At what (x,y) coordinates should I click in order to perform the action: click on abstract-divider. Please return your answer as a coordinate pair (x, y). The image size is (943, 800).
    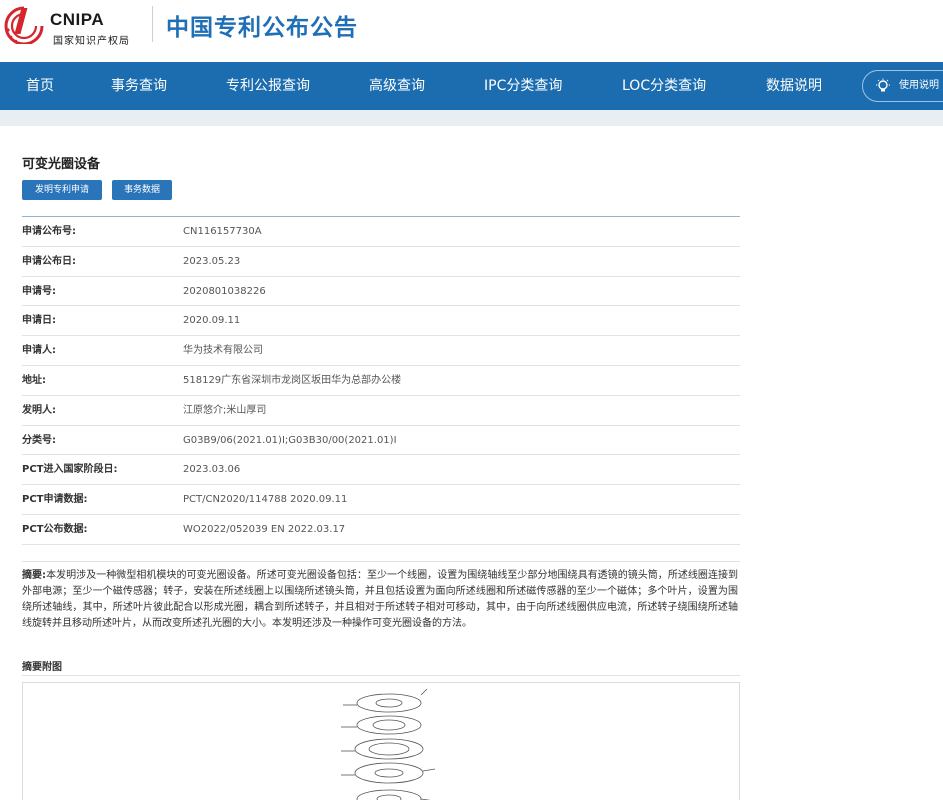
    Looking at the image, I should click on (381, 561).